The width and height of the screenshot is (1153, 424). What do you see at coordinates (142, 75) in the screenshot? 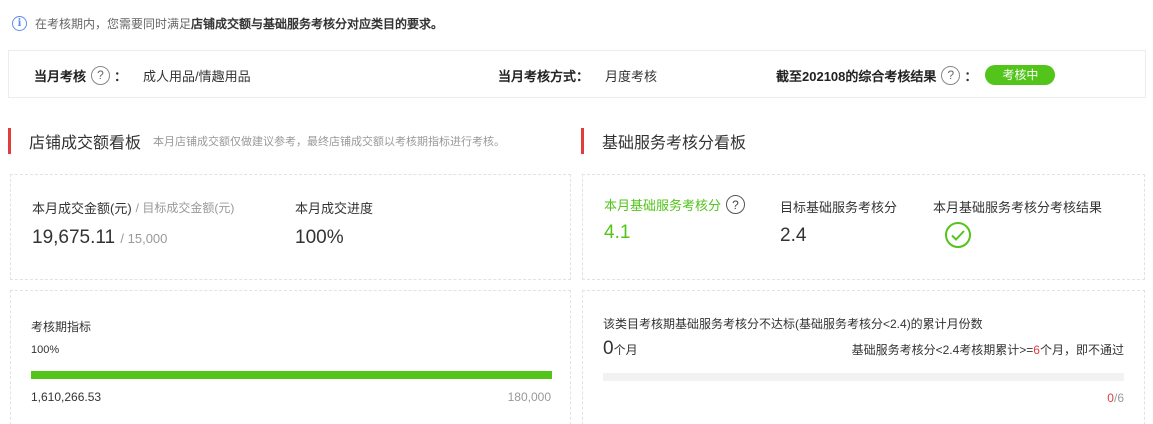
I see `month-group: 当月考核 ? ： 成人用品/情趣用品` at bounding box center [142, 75].